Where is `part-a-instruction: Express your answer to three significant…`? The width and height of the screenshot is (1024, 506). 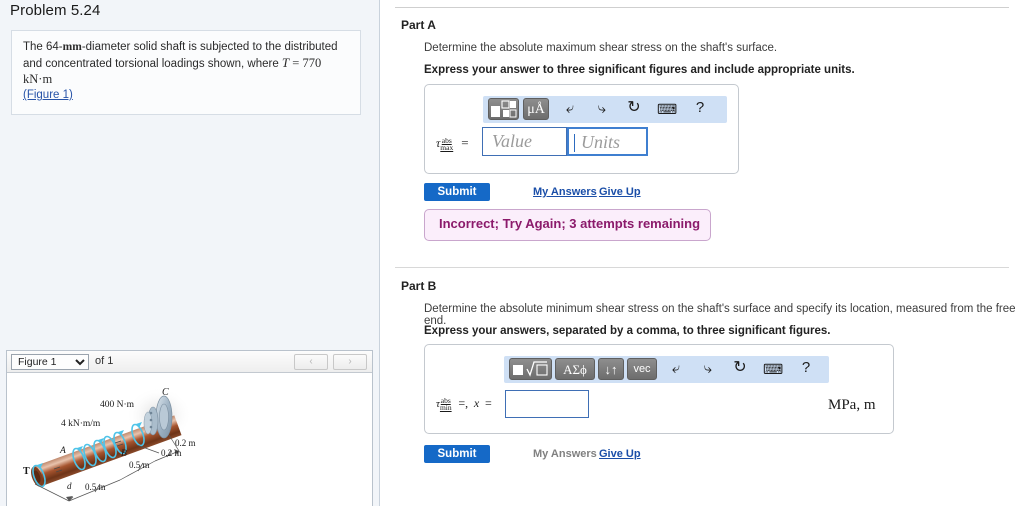
part-a-instruction: Express your answer to three significant… is located at coordinates (639, 70).